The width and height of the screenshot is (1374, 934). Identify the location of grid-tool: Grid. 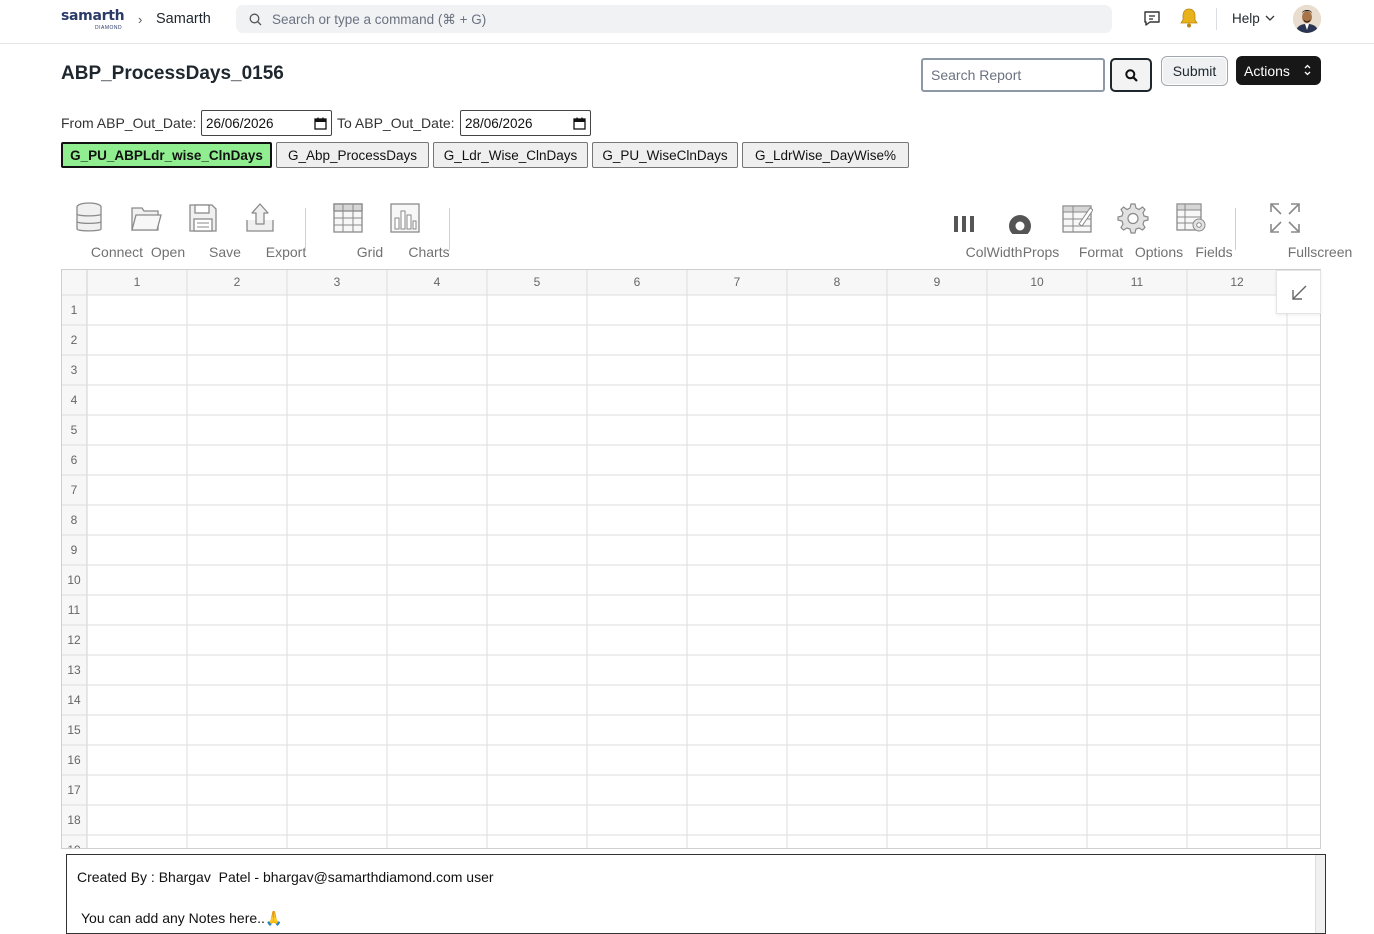
(354, 231).